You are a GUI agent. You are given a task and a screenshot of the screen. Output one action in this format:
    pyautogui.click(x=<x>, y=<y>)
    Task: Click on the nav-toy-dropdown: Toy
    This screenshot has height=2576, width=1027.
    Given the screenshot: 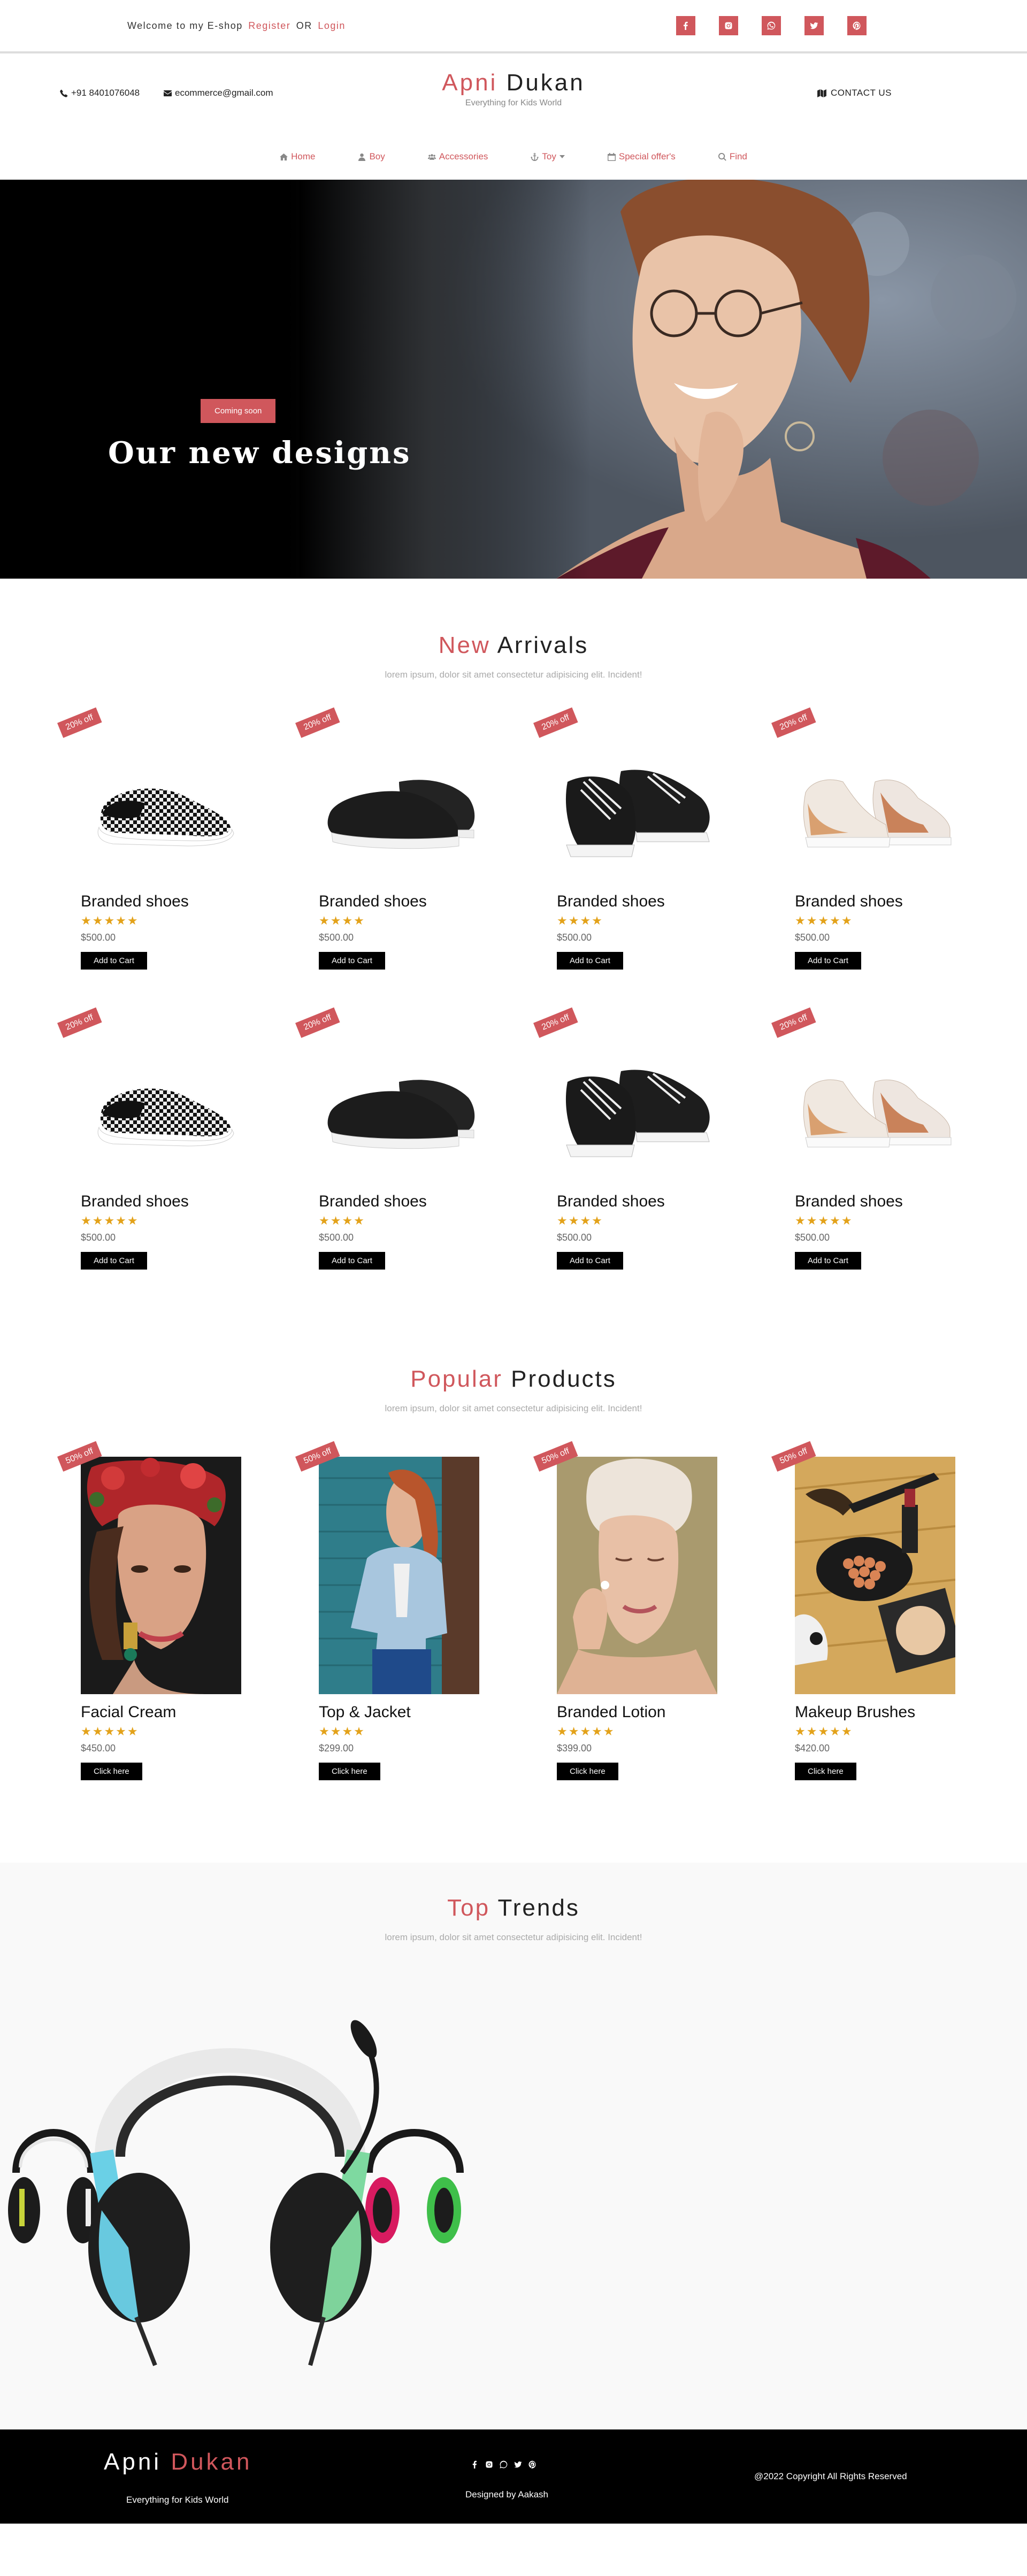 What is the action you would take?
    pyautogui.click(x=547, y=156)
    